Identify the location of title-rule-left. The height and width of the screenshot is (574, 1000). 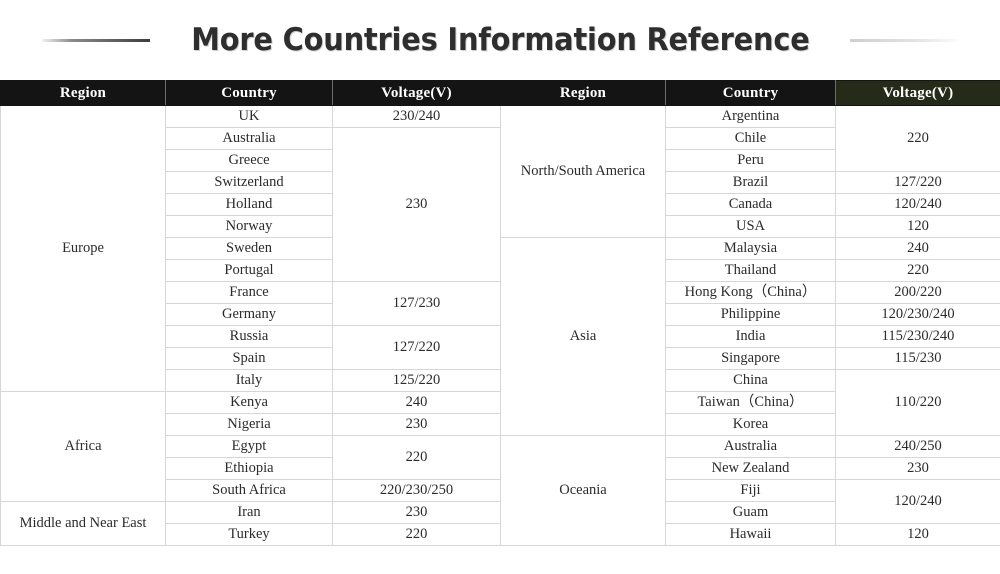
(95, 40).